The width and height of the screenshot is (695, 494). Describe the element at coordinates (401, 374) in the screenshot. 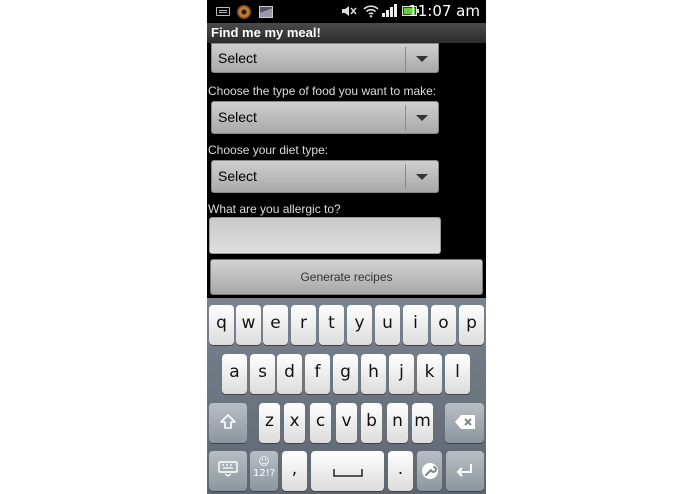

I see `key-j: j` at that location.